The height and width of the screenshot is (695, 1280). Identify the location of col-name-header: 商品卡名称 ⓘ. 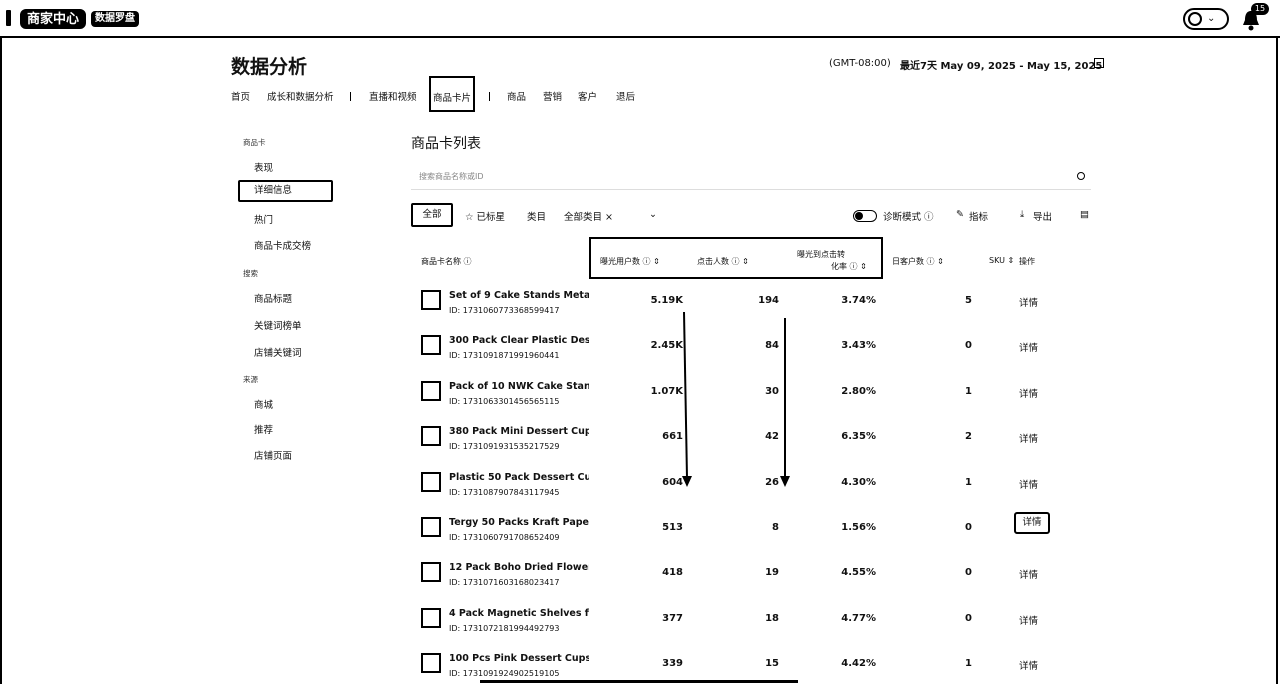
(446, 261).